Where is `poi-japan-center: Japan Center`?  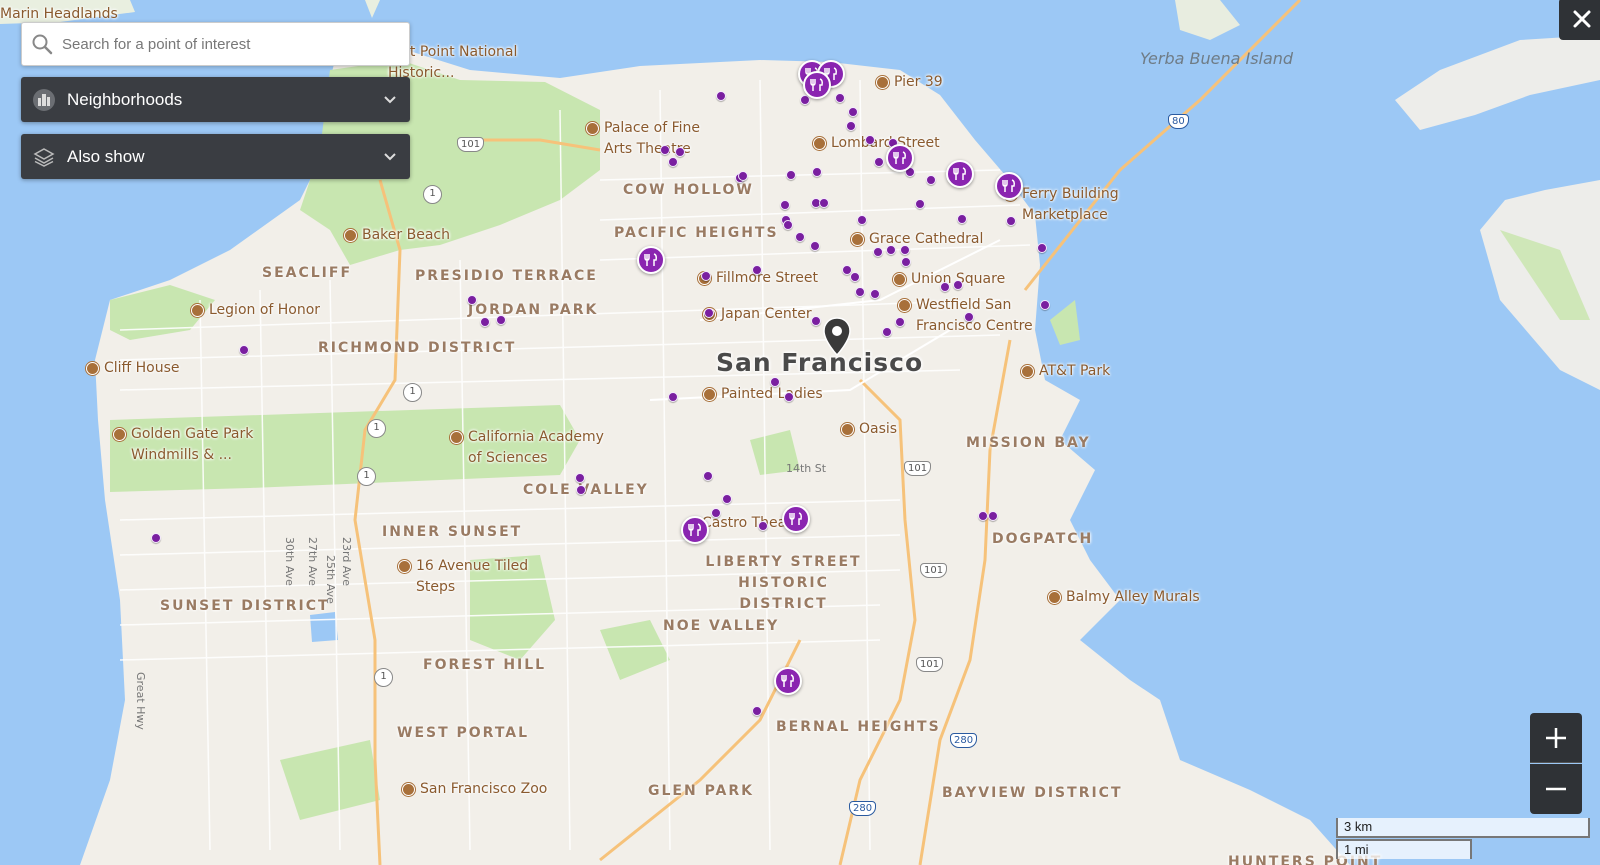 poi-japan-center: Japan Center is located at coordinates (757, 314).